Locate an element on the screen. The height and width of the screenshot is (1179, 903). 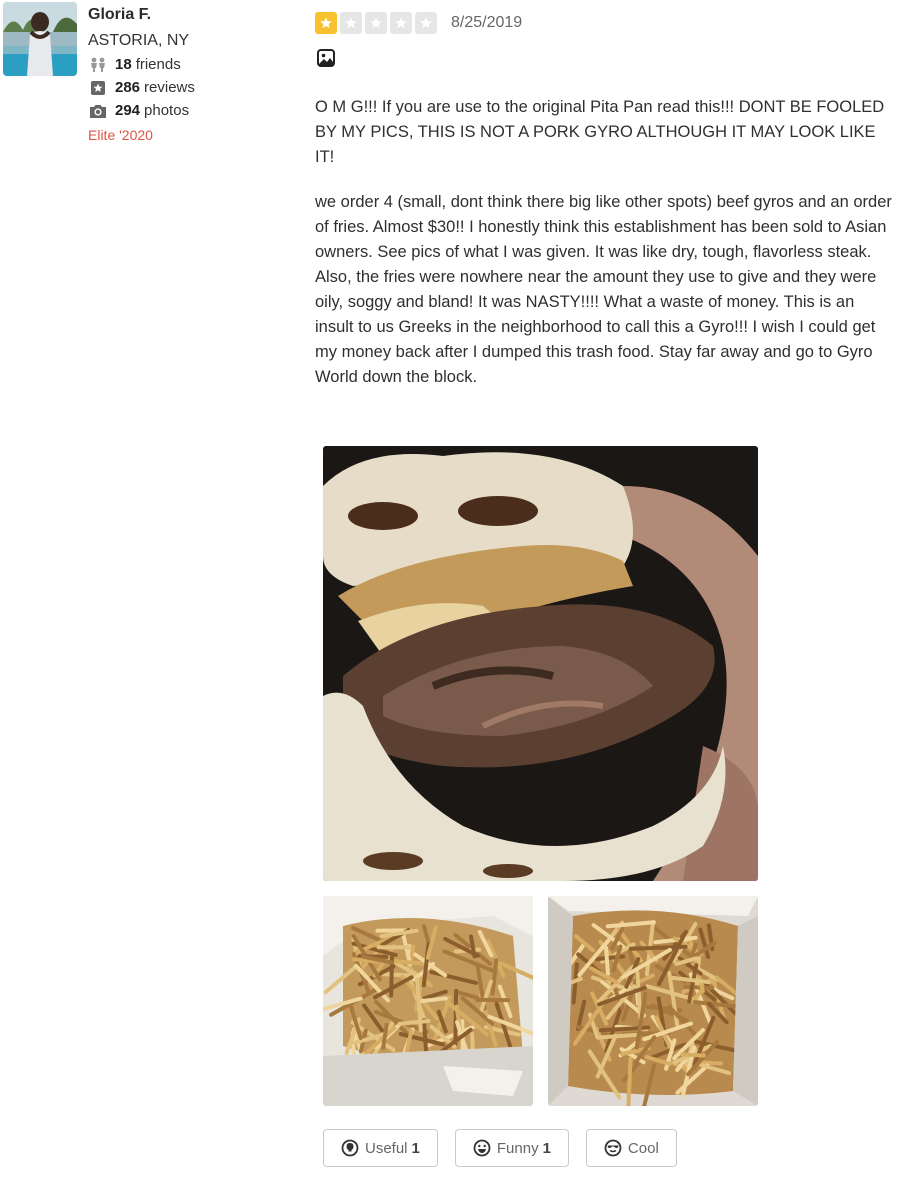
friends-stat: 18 friends is located at coordinates (188, 65).